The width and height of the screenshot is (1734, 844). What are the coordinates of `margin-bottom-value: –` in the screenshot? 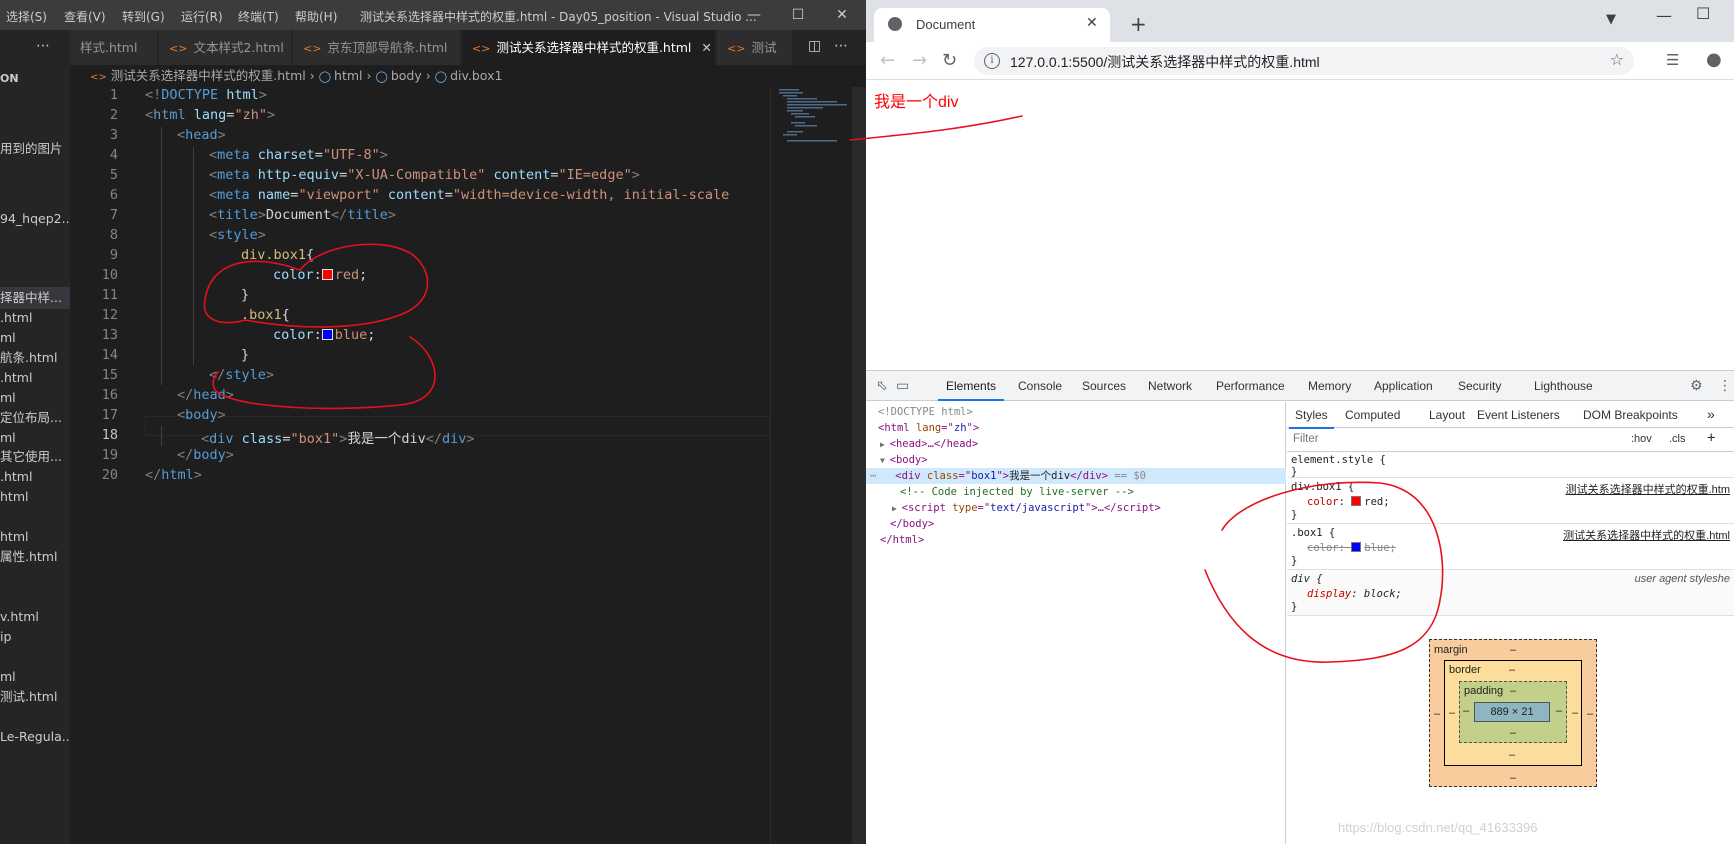 It's located at (1513, 778).